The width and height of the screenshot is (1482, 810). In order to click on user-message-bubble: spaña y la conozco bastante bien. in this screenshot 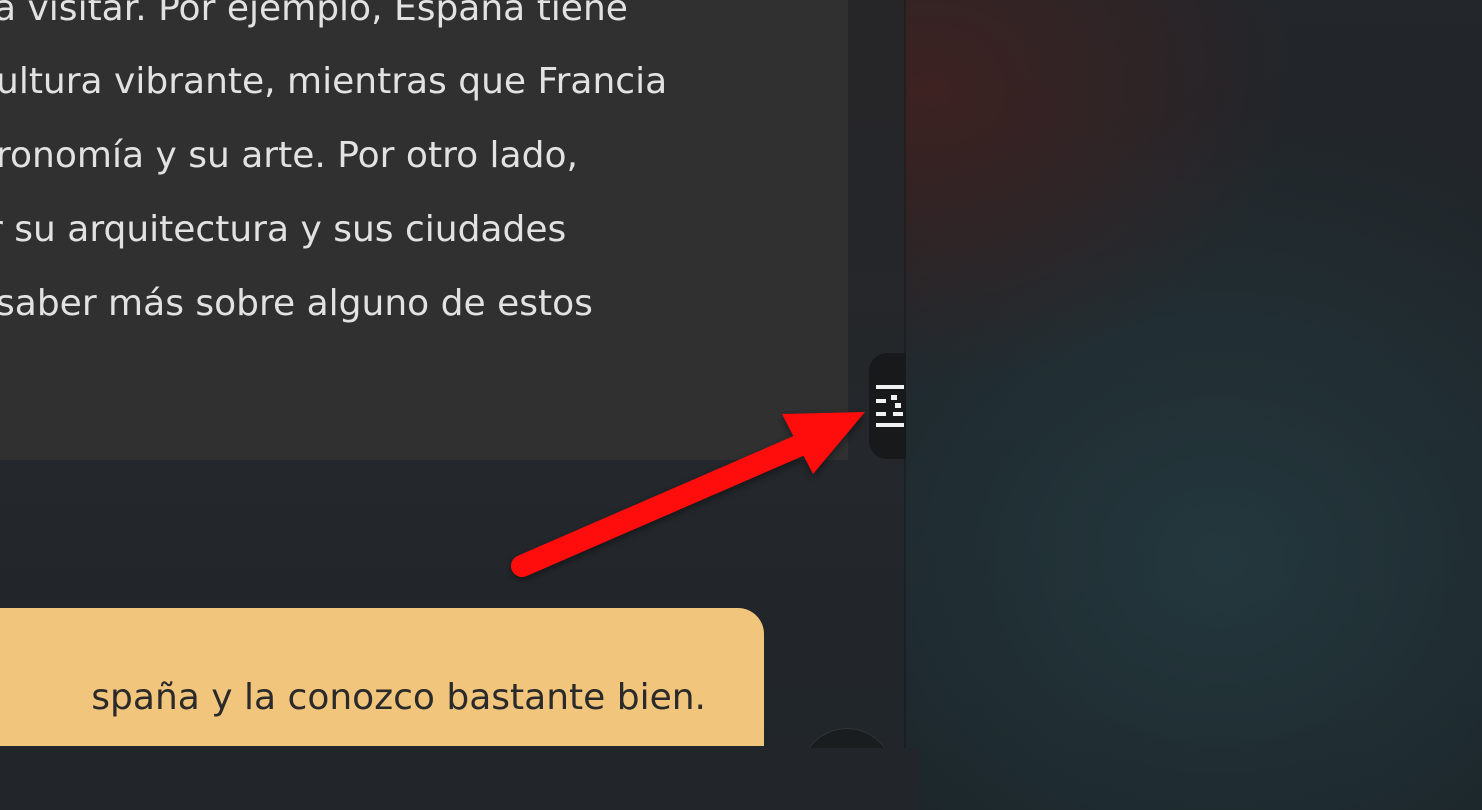, I will do `click(382, 679)`.